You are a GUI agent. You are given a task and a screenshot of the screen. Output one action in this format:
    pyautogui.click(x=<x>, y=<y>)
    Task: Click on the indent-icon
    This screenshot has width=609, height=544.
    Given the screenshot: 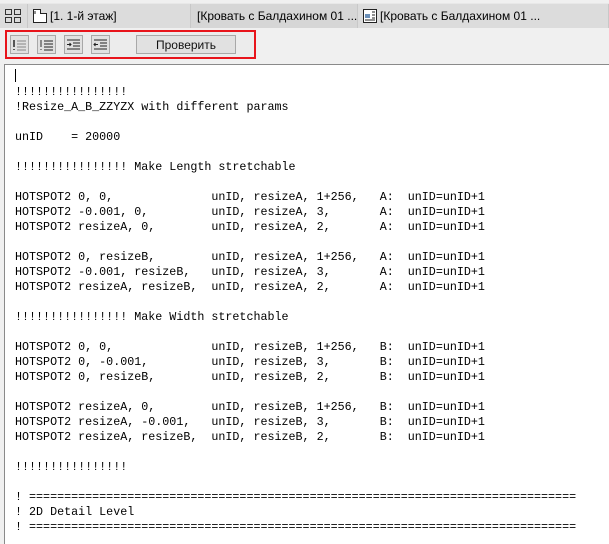 What is the action you would take?
    pyautogui.click(x=73, y=44)
    